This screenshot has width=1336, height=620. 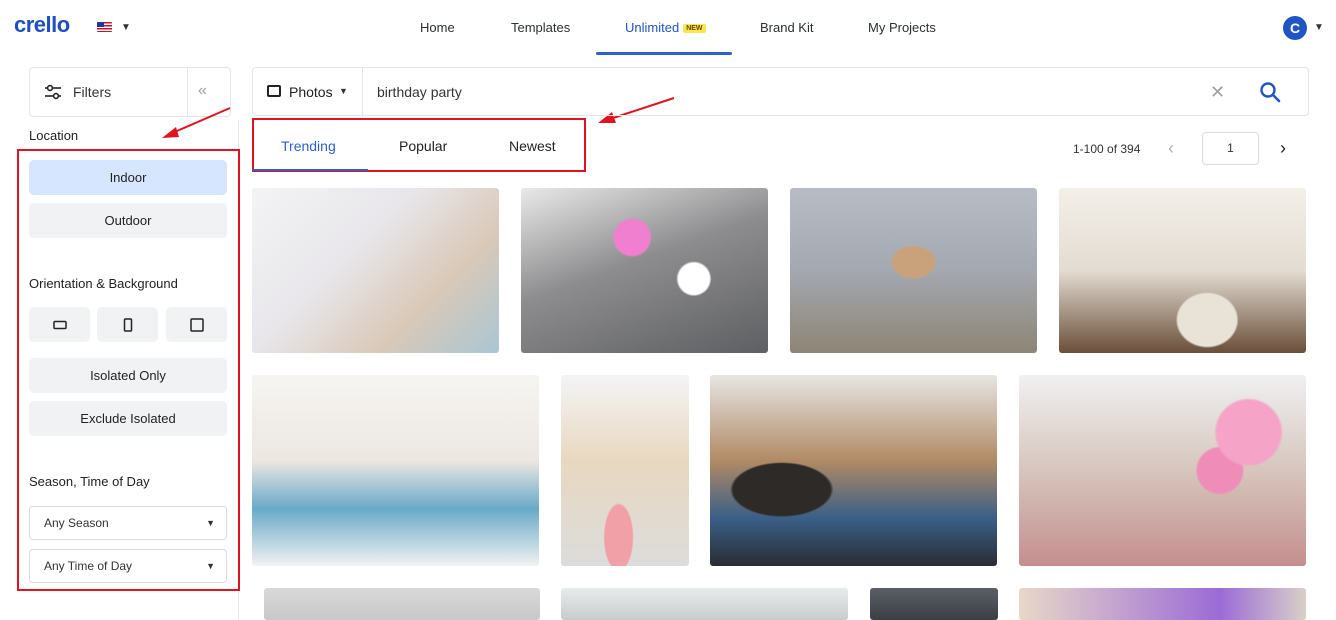 What do you see at coordinates (902, 27) in the screenshot?
I see `nav-my-projects: My Projects` at bounding box center [902, 27].